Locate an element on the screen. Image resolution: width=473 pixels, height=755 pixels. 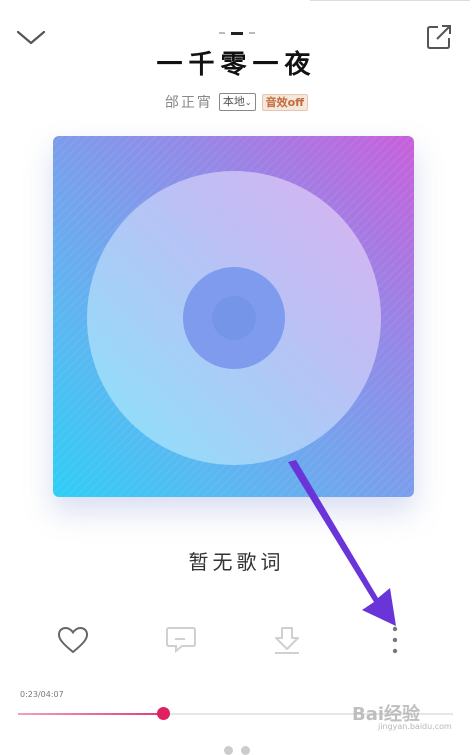
comment-icon is located at coordinates (181, 640).